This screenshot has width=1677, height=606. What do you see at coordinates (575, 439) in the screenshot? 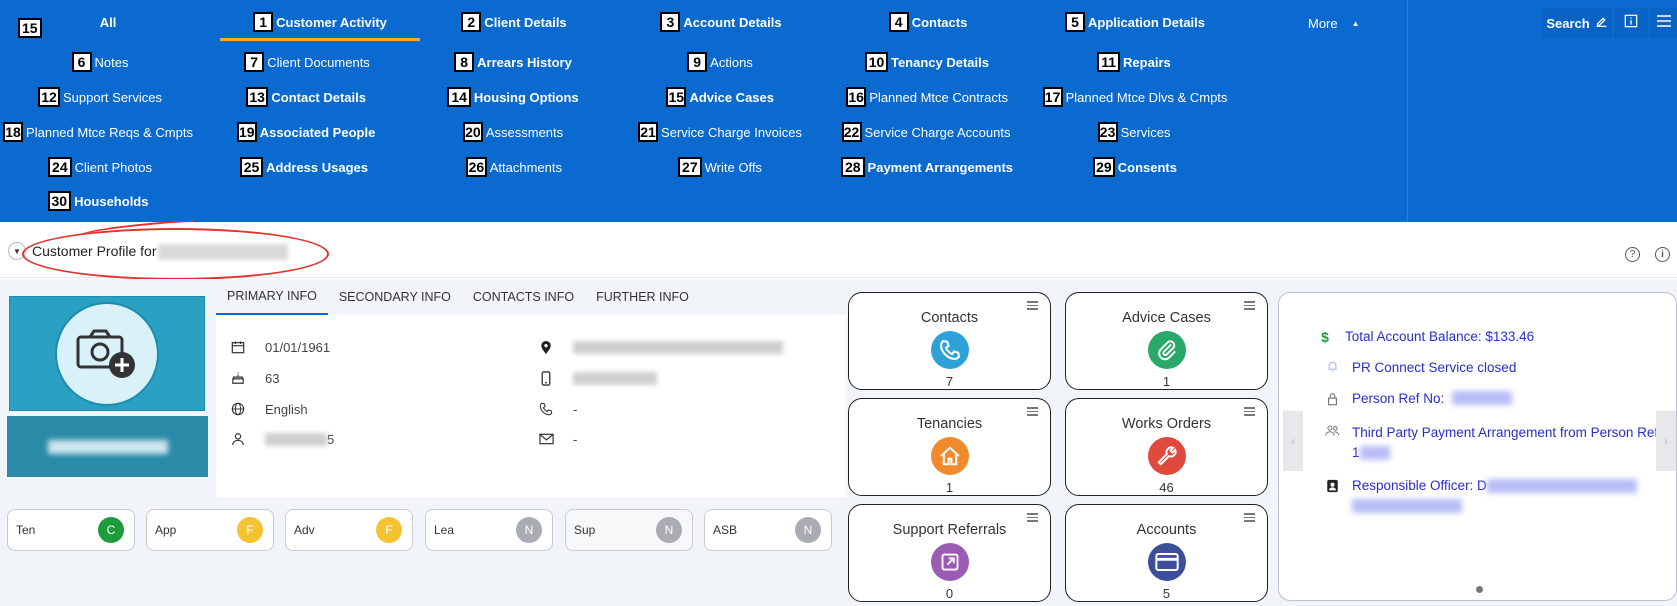
I see `email-value: -` at bounding box center [575, 439].